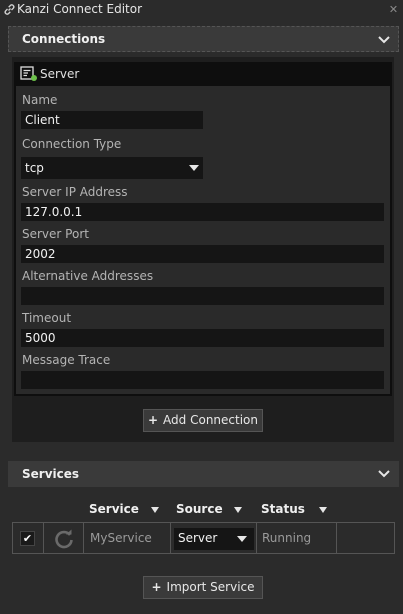  Describe the element at coordinates (112, 168) in the screenshot. I see `connection-type-select: tcp` at that location.